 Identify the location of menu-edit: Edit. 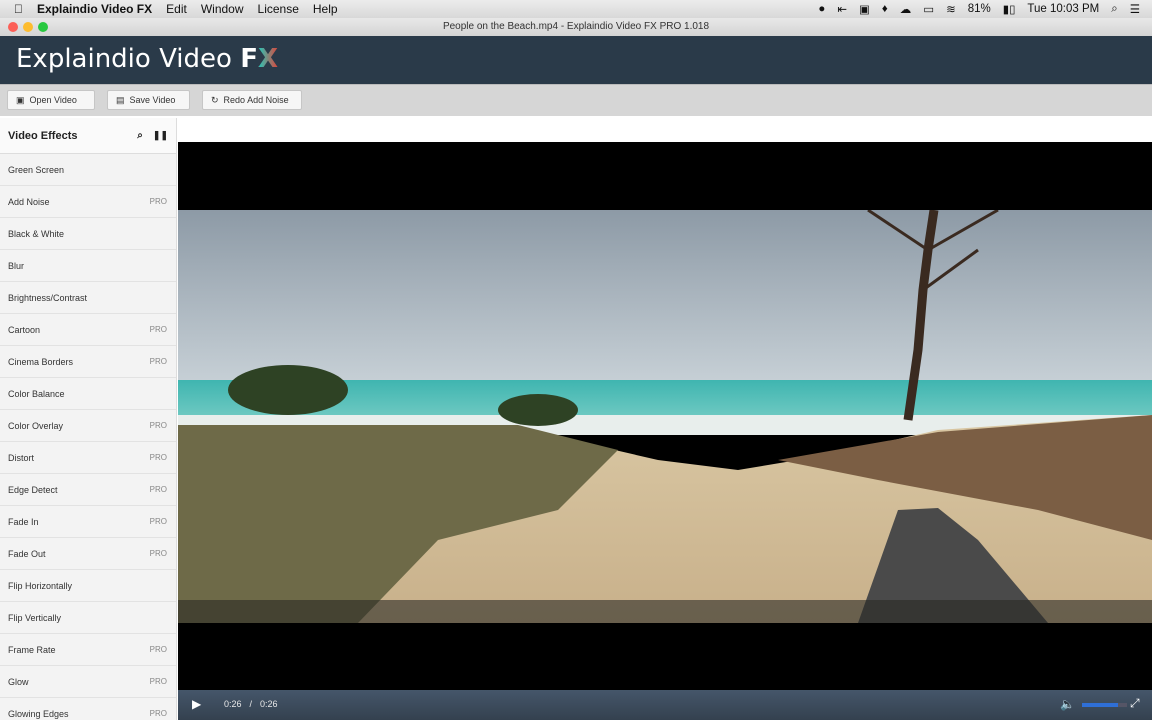
(176, 9).